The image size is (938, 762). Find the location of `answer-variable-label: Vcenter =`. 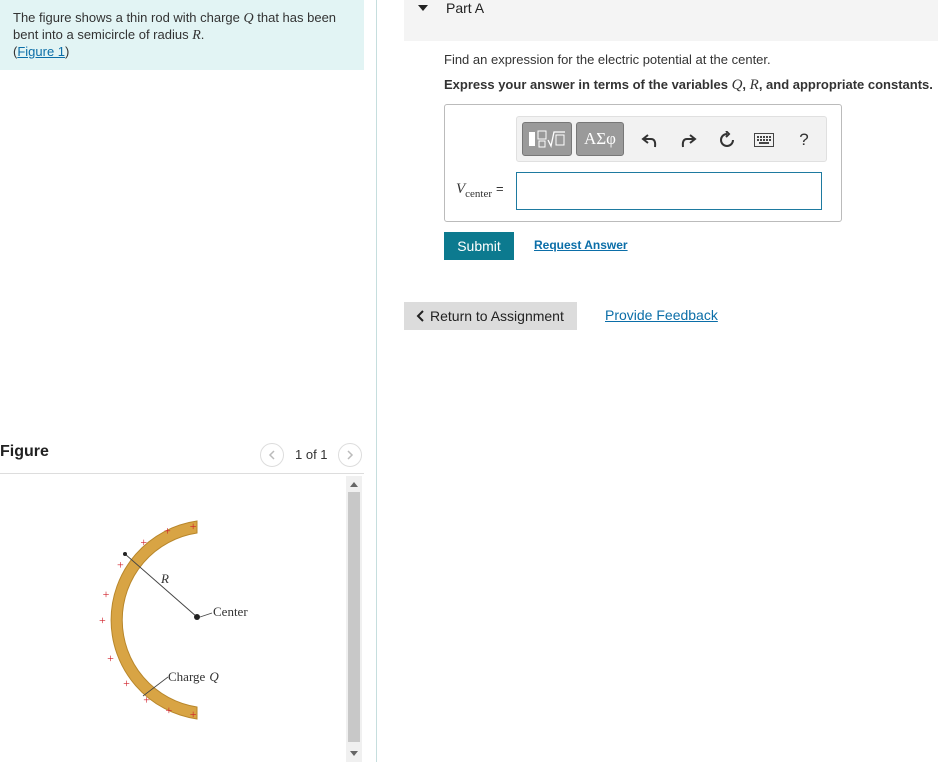

answer-variable-label: Vcenter = is located at coordinates (480, 190).